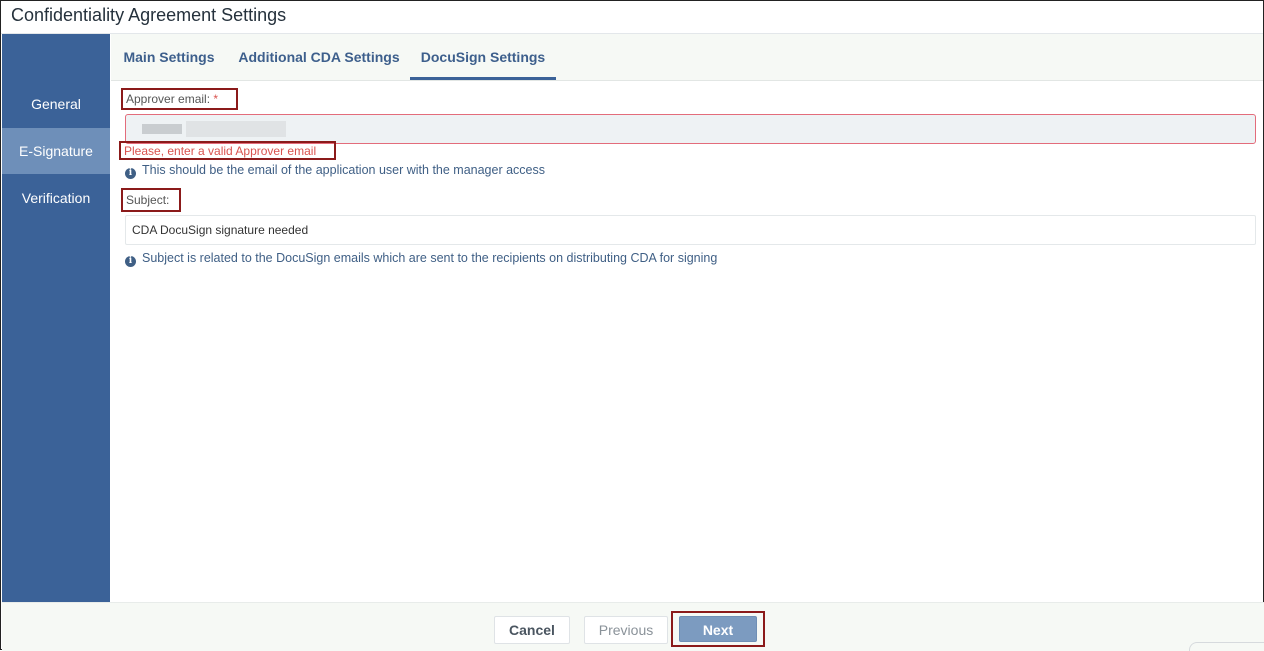  I want to click on sidebar: General E-Signature Verification, so click(56, 318).